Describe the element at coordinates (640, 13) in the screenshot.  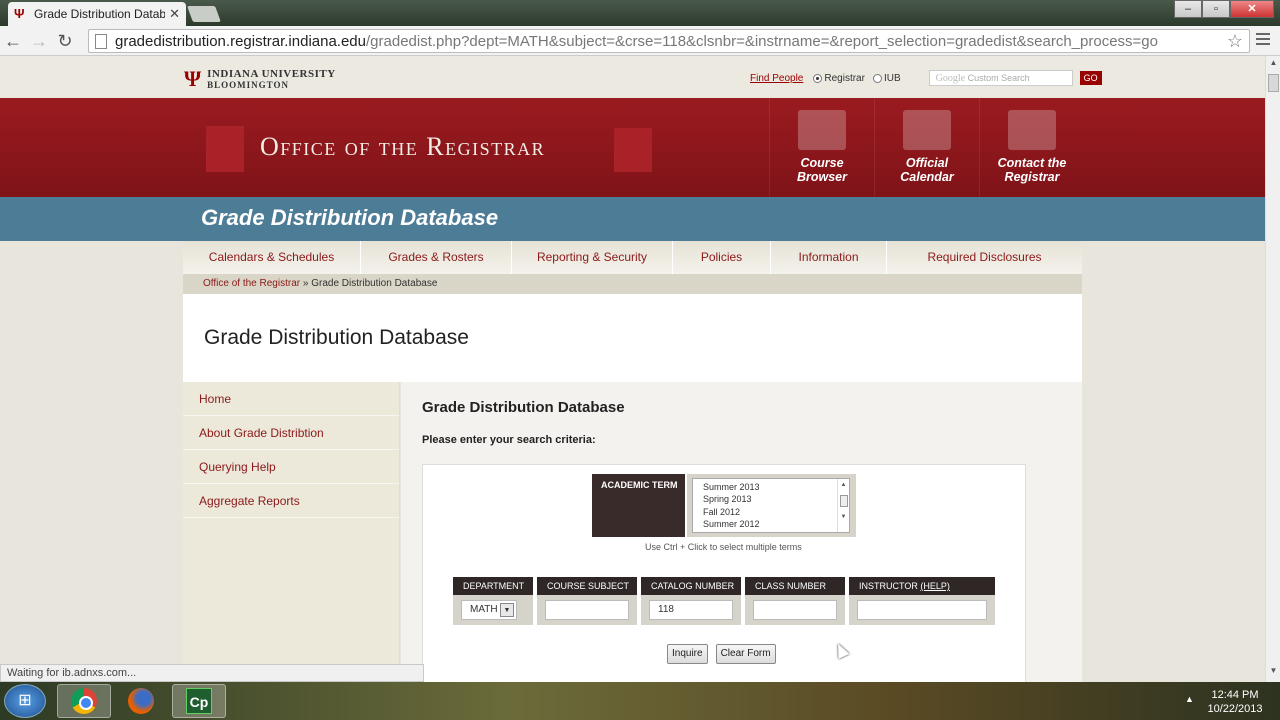
I see `browser-titlebar: Ψ Grade Distribution Databa ✕ – ▫ ✕` at that location.